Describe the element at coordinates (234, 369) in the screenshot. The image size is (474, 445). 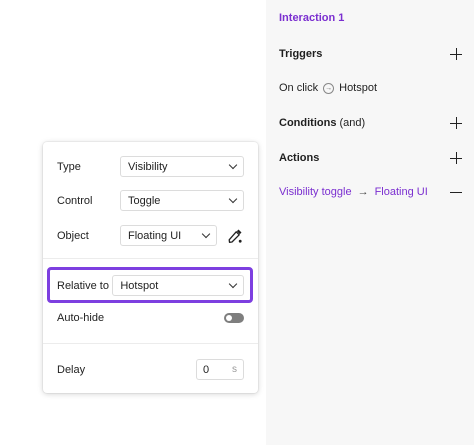
I see `delay-unit: s` at that location.